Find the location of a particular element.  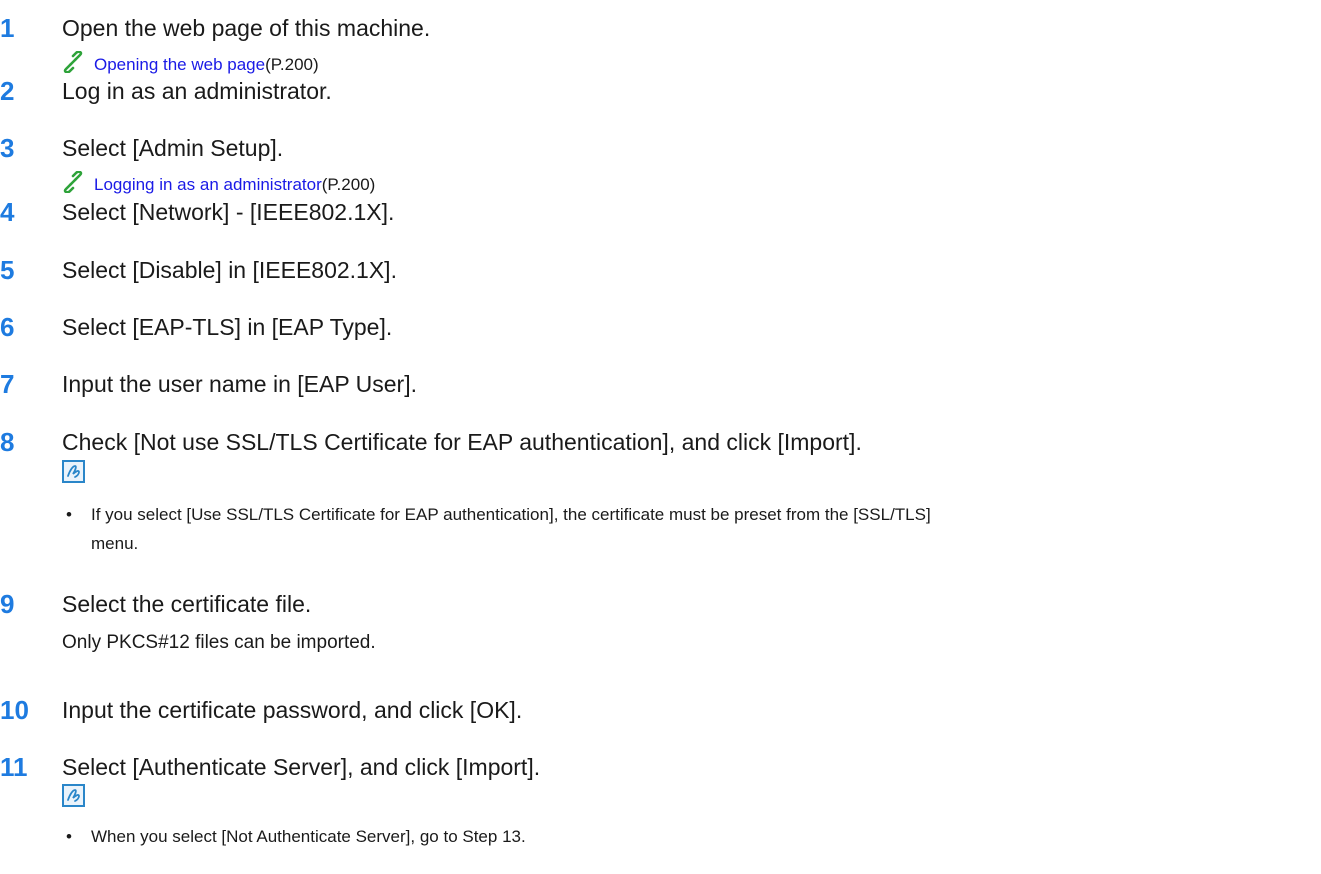

step-number: 8 is located at coordinates (7, 442).